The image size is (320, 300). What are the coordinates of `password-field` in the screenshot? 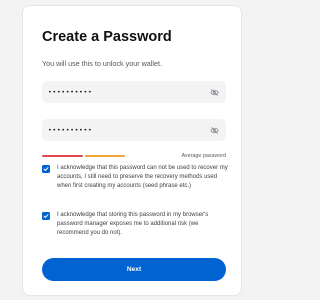 It's located at (134, 92).